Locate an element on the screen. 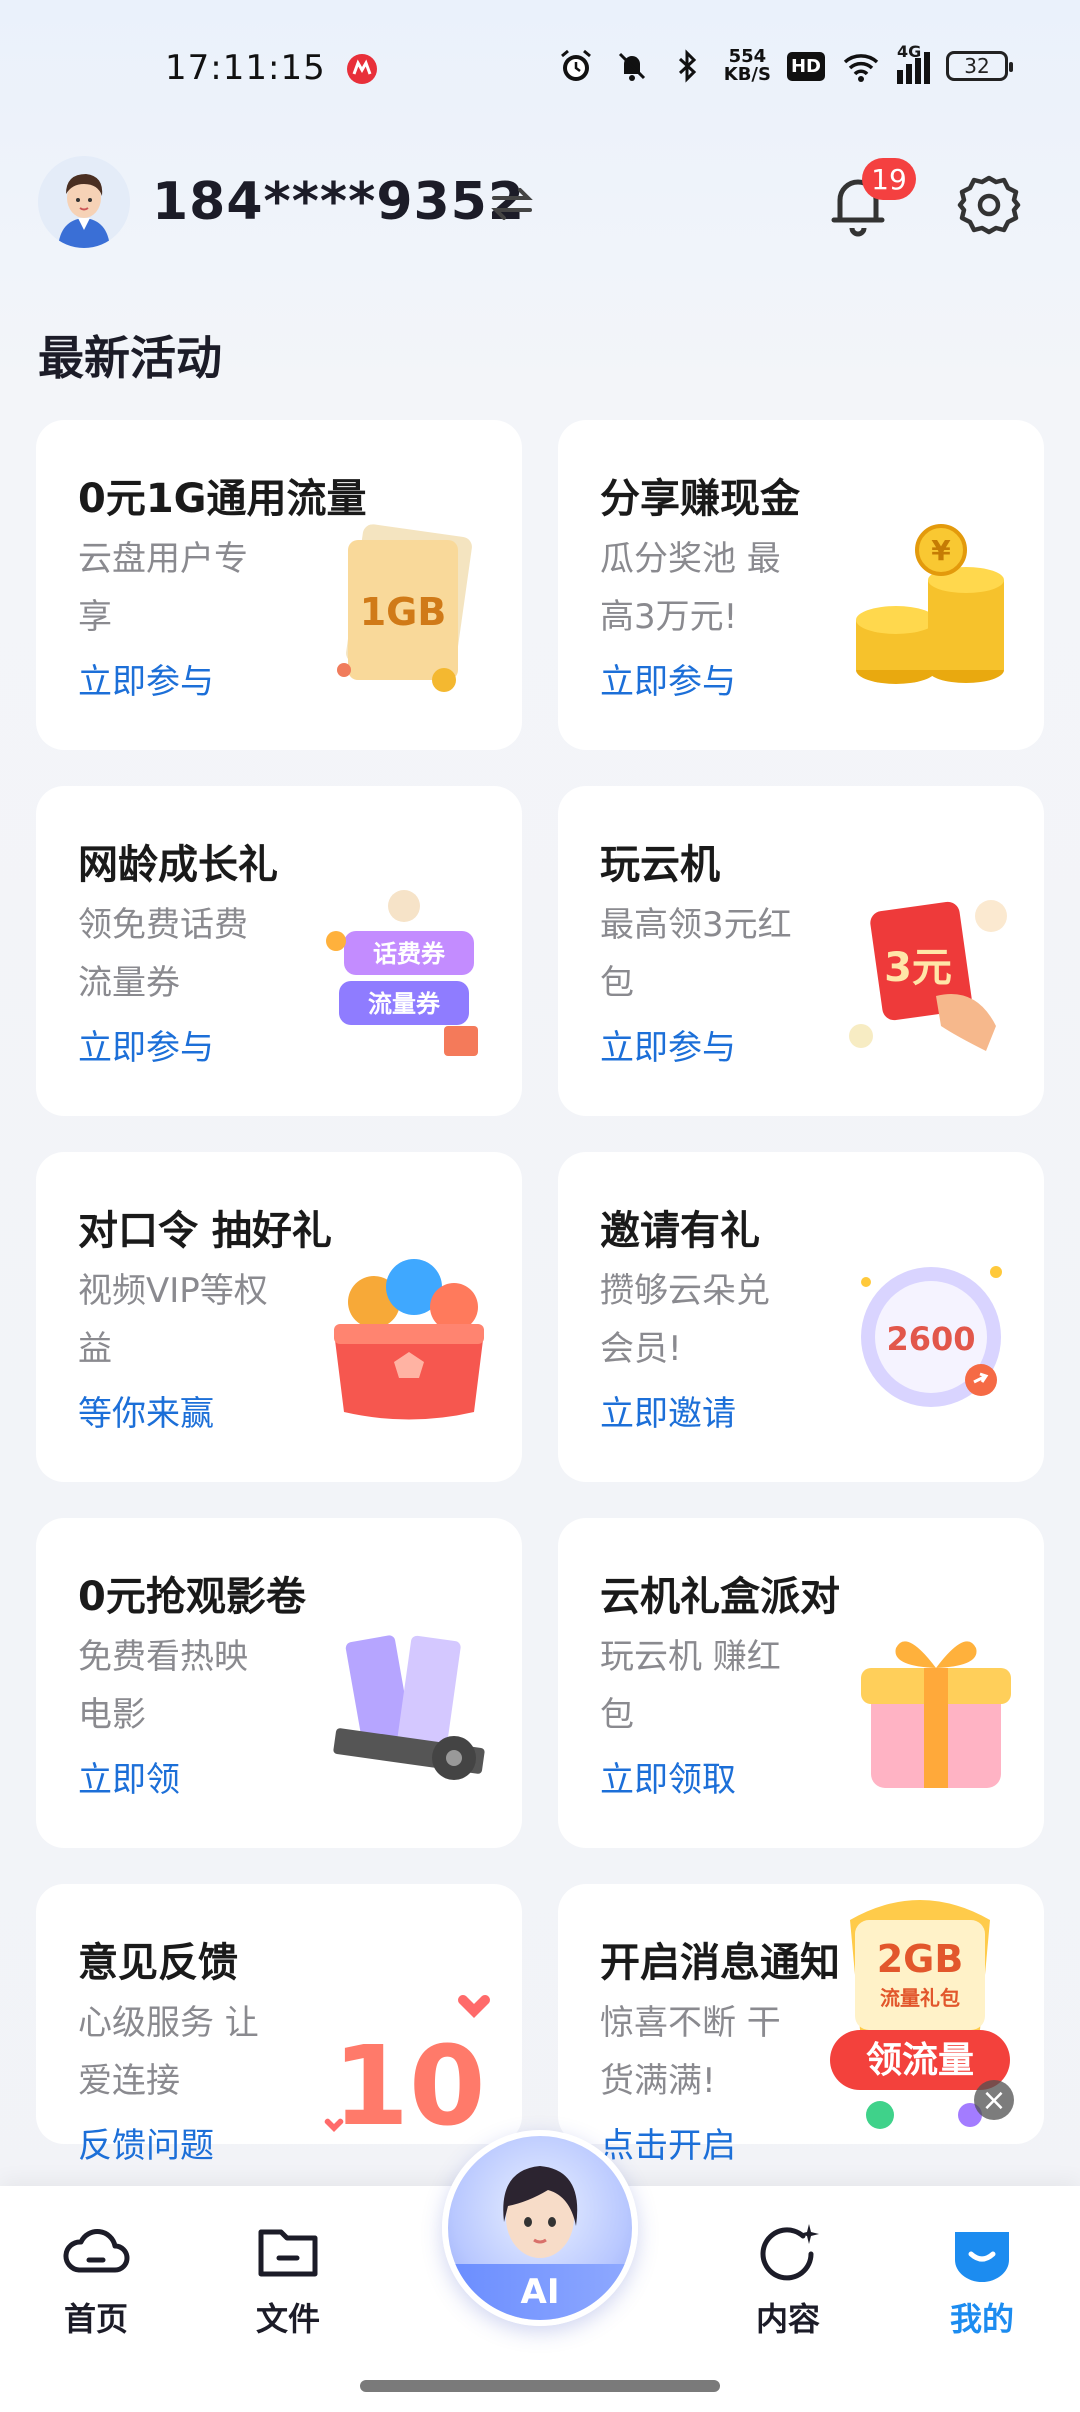 The image size is (1080, 2412). activity-card: 云机礼盒派对 玩云机 赚红包 立即领取 is located at coordinates (801, 1683).